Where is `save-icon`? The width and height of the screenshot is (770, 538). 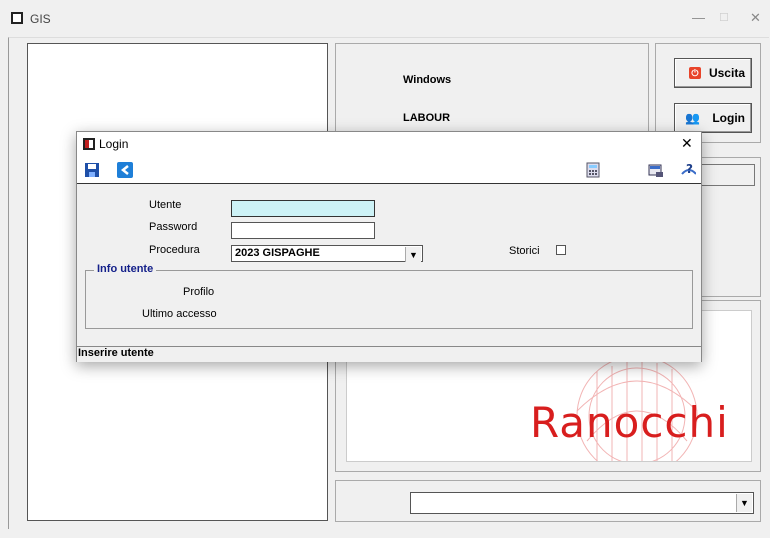
save-icon is located at coordinates (92, 170).